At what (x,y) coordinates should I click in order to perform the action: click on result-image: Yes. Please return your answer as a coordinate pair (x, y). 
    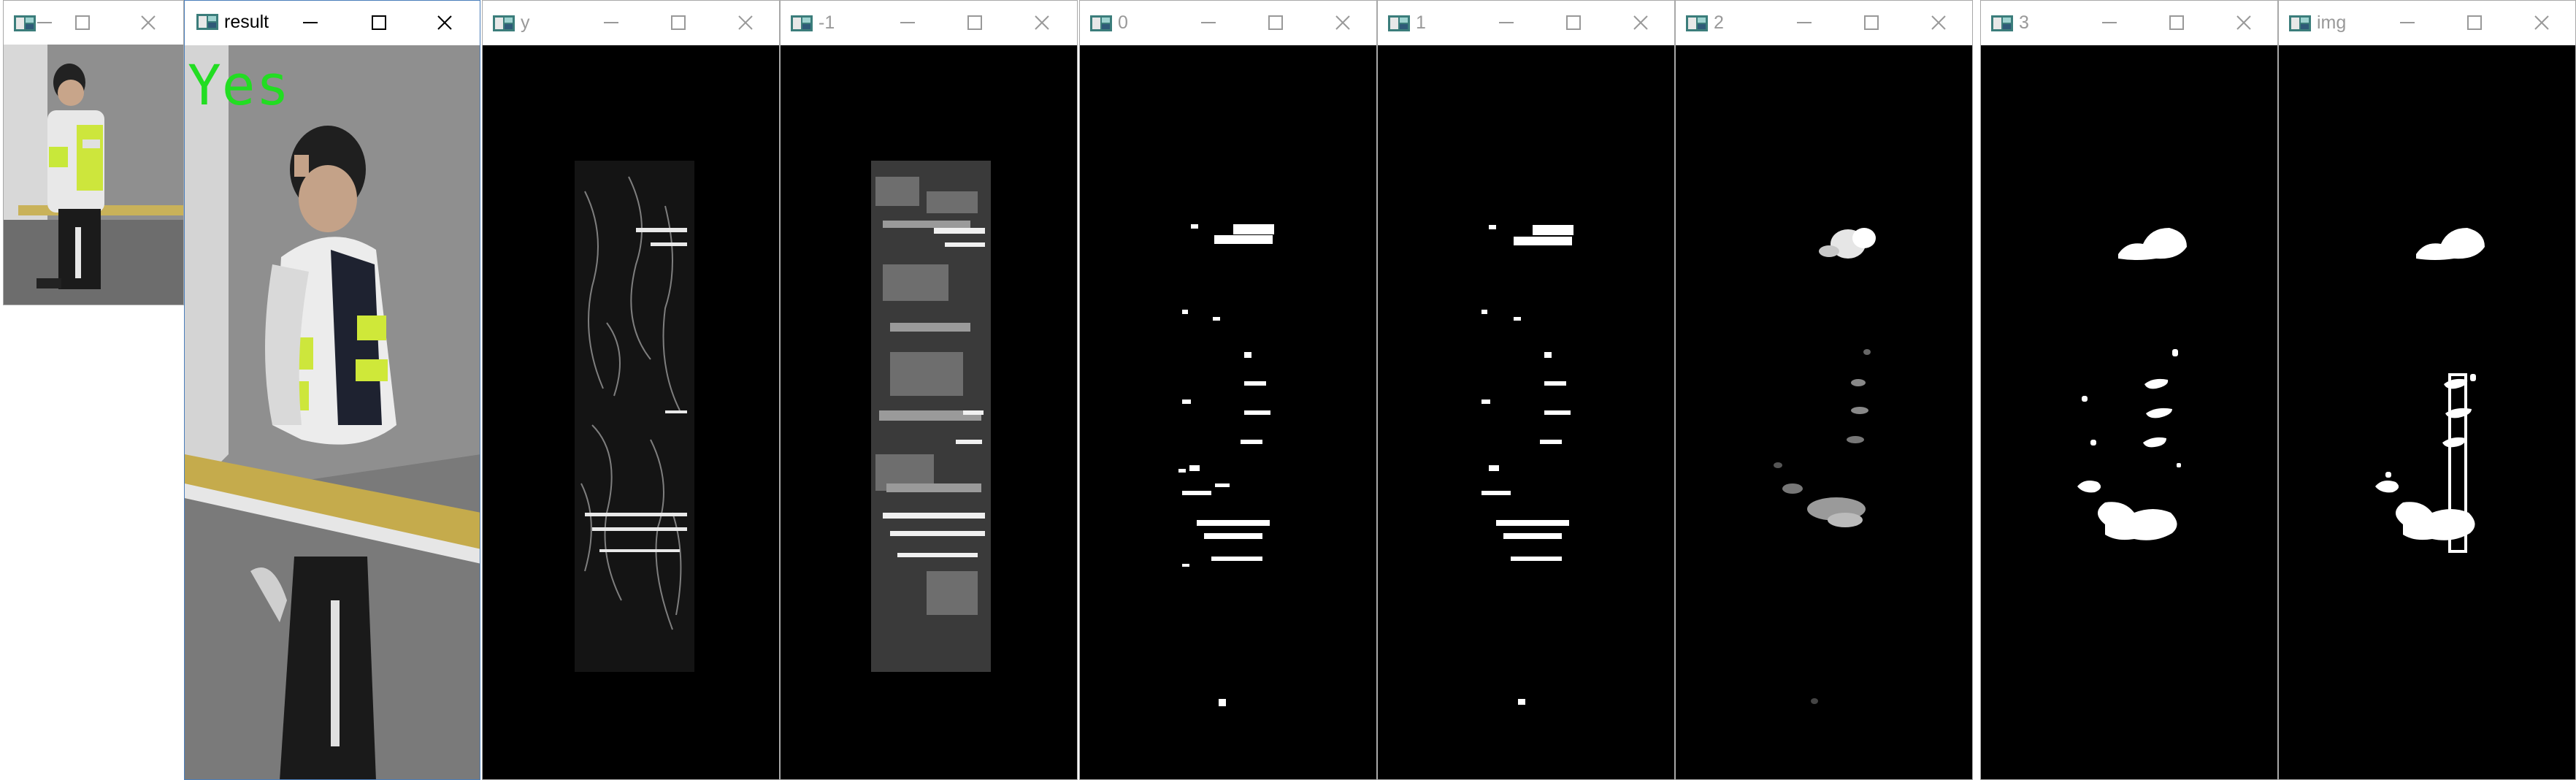
    Looking at the image, I should click on (332, 412).